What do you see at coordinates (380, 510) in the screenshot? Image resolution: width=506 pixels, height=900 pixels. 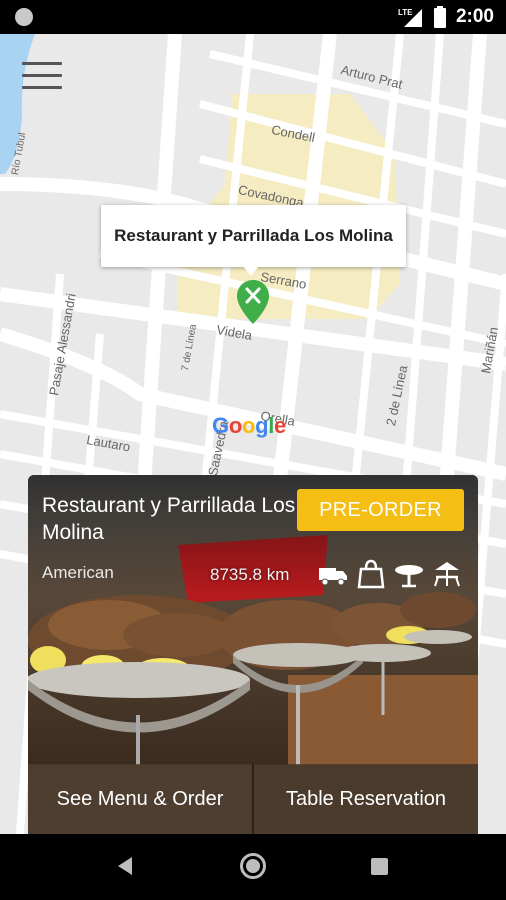 I see `pre-order-button: PRE-ORDER` at bounding box center [380, 510].